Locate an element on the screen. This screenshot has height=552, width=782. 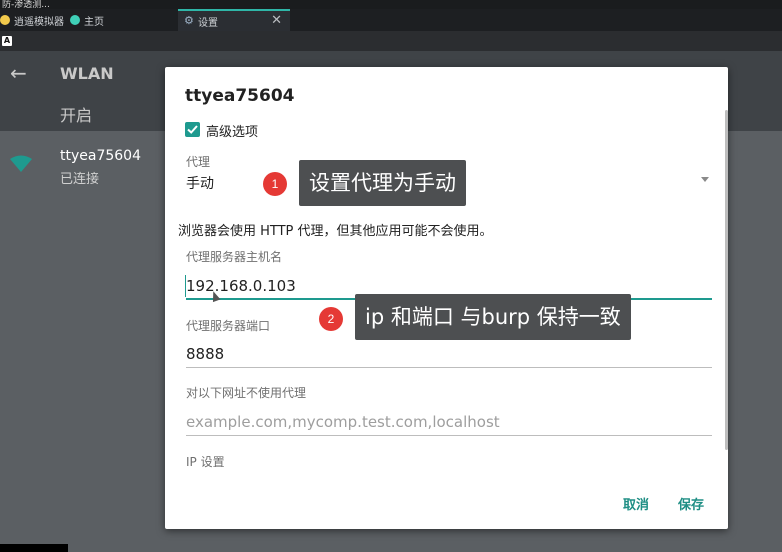
close-icon: ✕ is located at coordinates (276, 20).